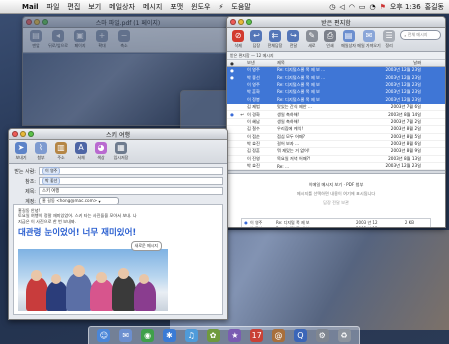 Image resolution: width=449 pixels, height=344 pixels. Describe the element at coordinates (336, 226) in the screenshot. I see `thread-row: 박 좋선Re: 디지털 폭 제 보2003 년 123 KB` at that location.